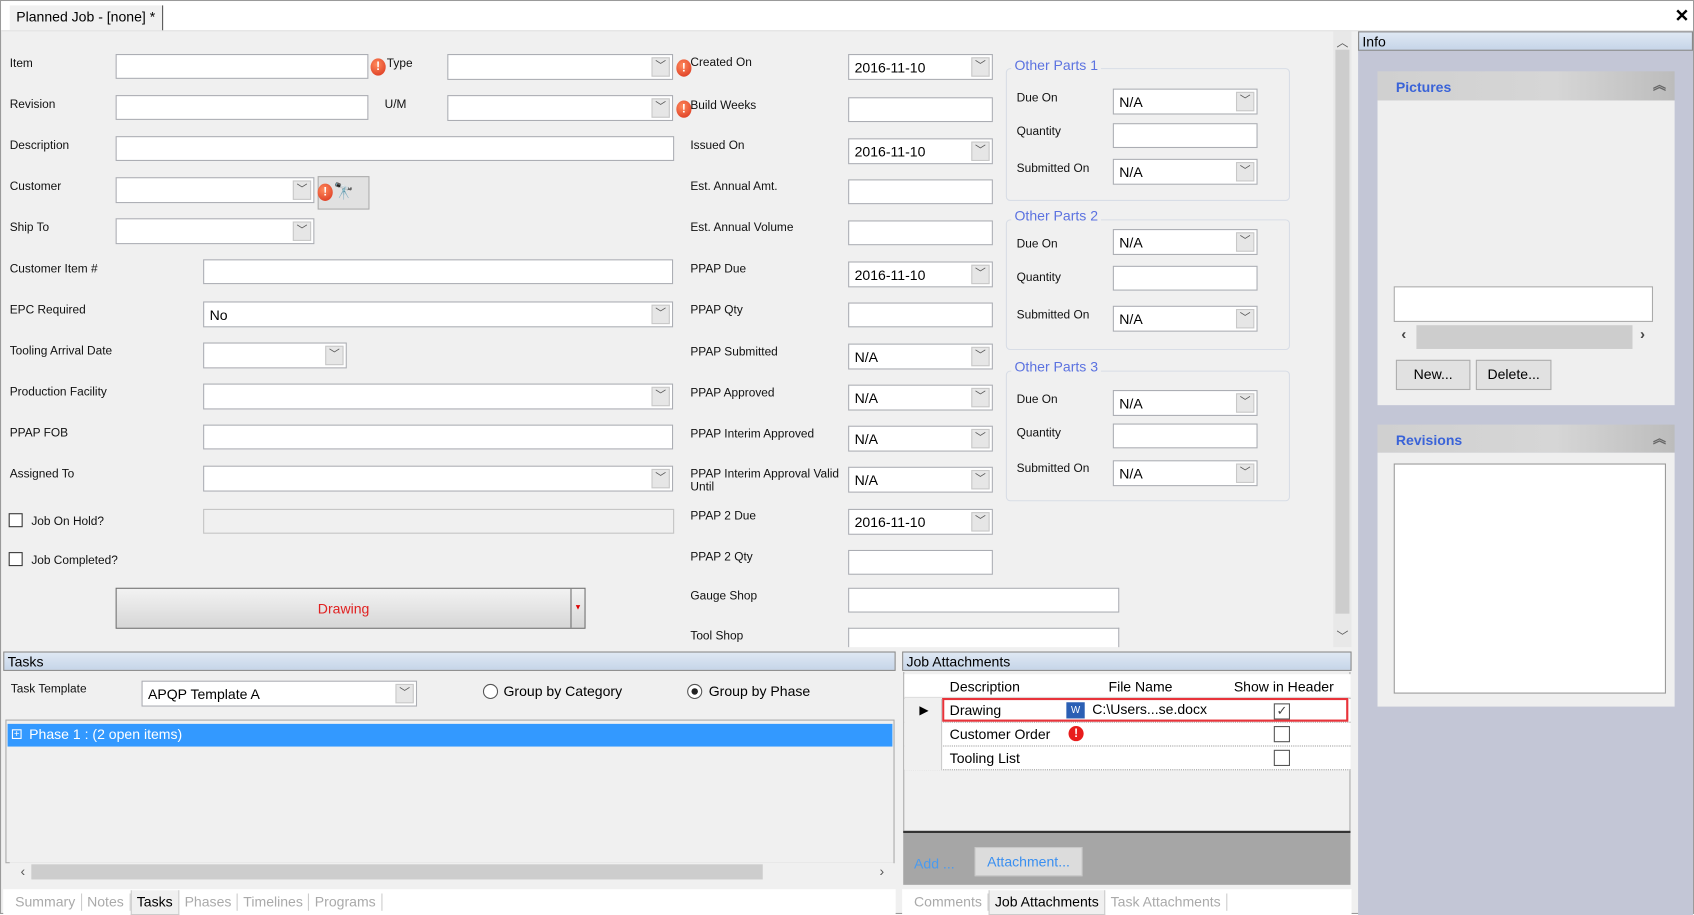 The width and height of the screenshot is (1694, 915). I want to click on tooling-arrival-dropdown: ﹀, so click(275, 355).